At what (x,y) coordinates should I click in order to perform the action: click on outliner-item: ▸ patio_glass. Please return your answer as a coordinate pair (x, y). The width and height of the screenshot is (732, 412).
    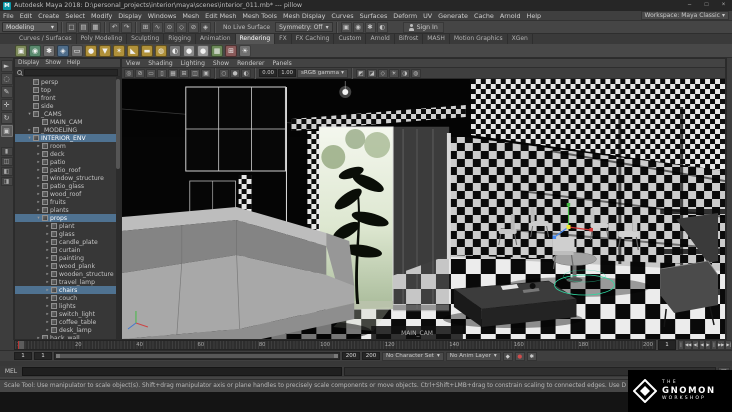
    Looking at the image, I should click on (67, 186).